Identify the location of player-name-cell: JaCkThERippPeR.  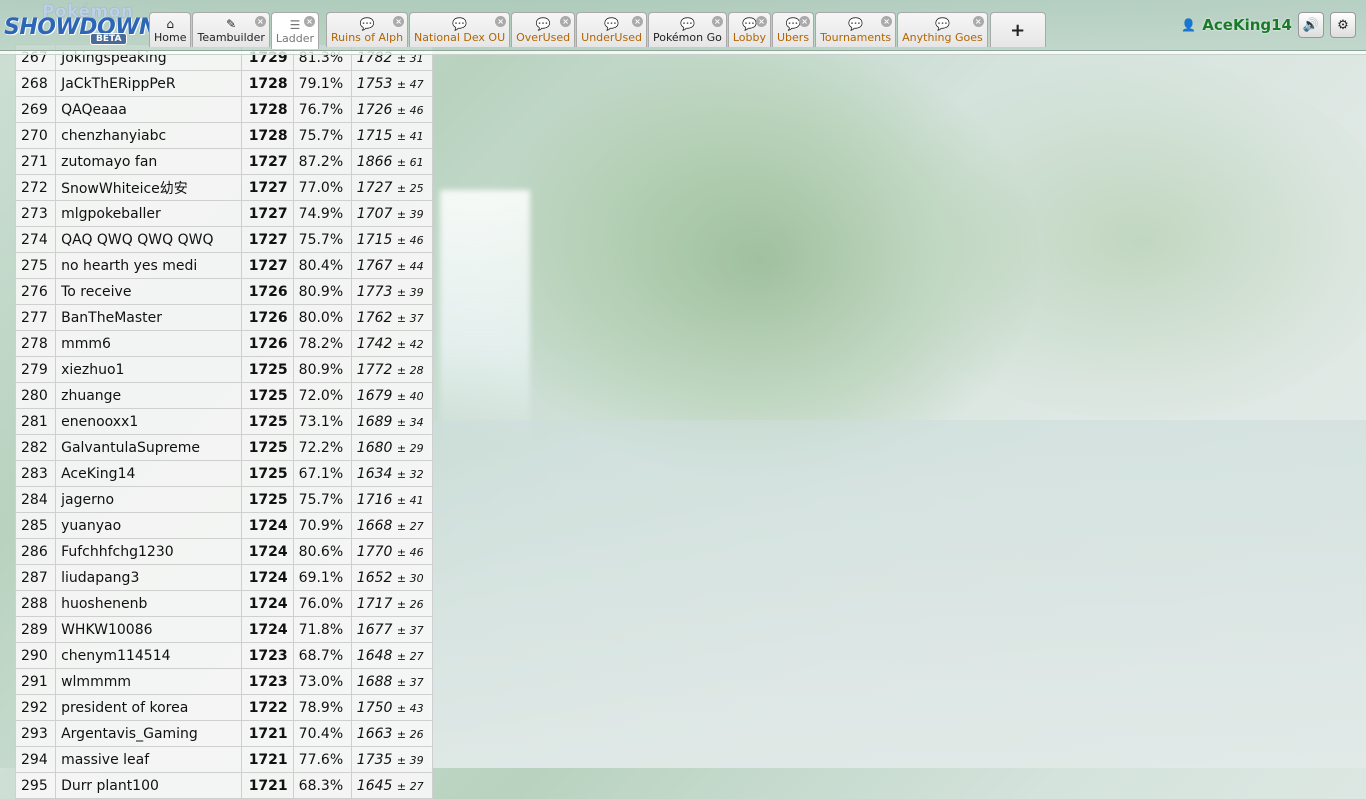
(148, 83).